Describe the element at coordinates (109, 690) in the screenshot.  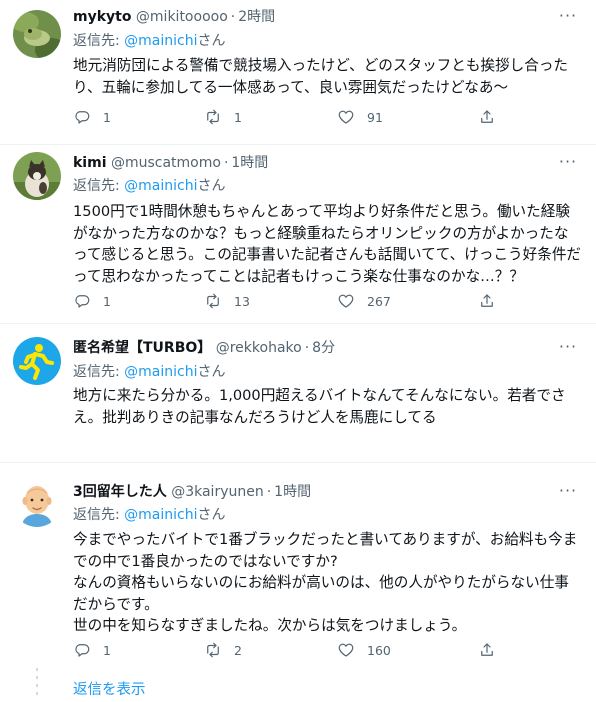
I see `show-replies-link: 返信を表示` at that location.